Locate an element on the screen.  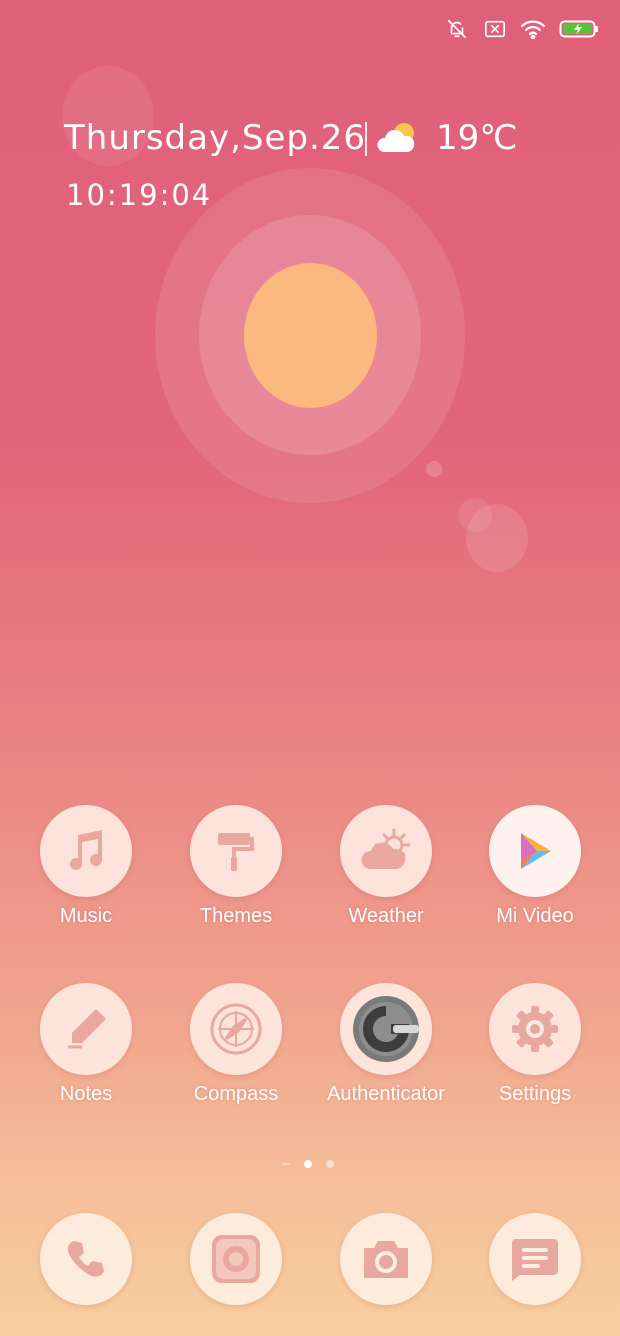
dock-messages is located at coordinates (535, 1259).